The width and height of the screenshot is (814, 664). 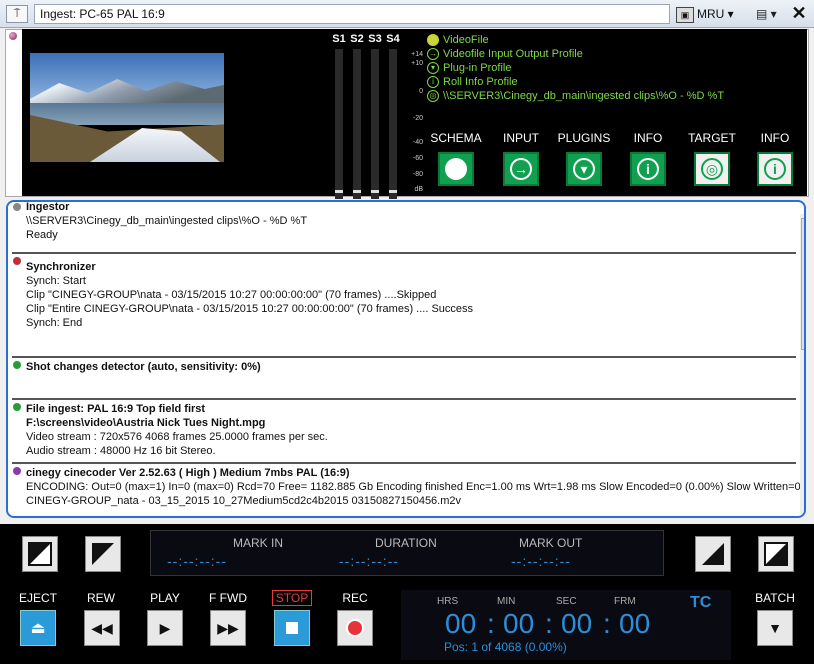 What do you see at coordinates (456, 158) in the screenshot?
I see `schema-button: SCHEMA` at bounding box center [456, 158].